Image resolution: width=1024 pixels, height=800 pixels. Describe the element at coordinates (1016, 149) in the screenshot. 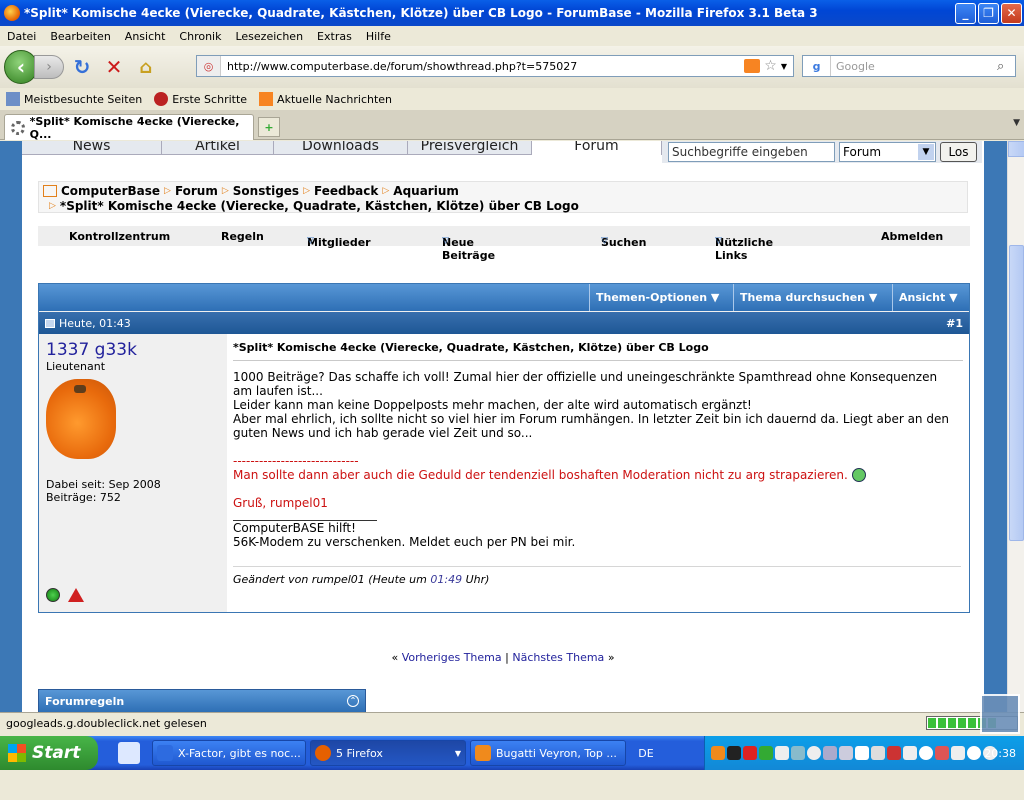

I see `scroll-up-button` at that location.